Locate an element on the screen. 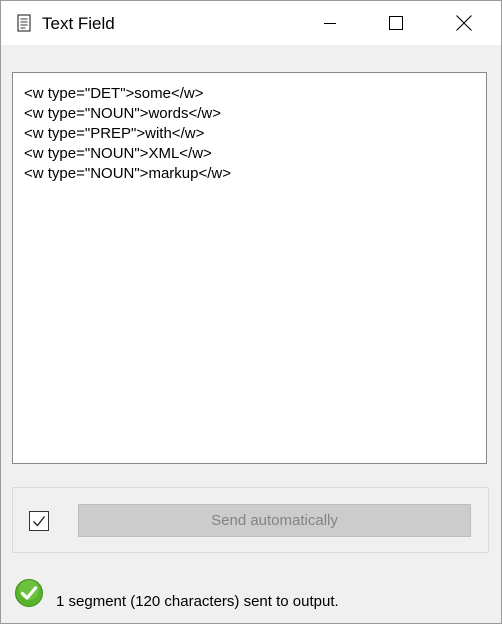  minimize-icon is located at coordinates (330, 23).